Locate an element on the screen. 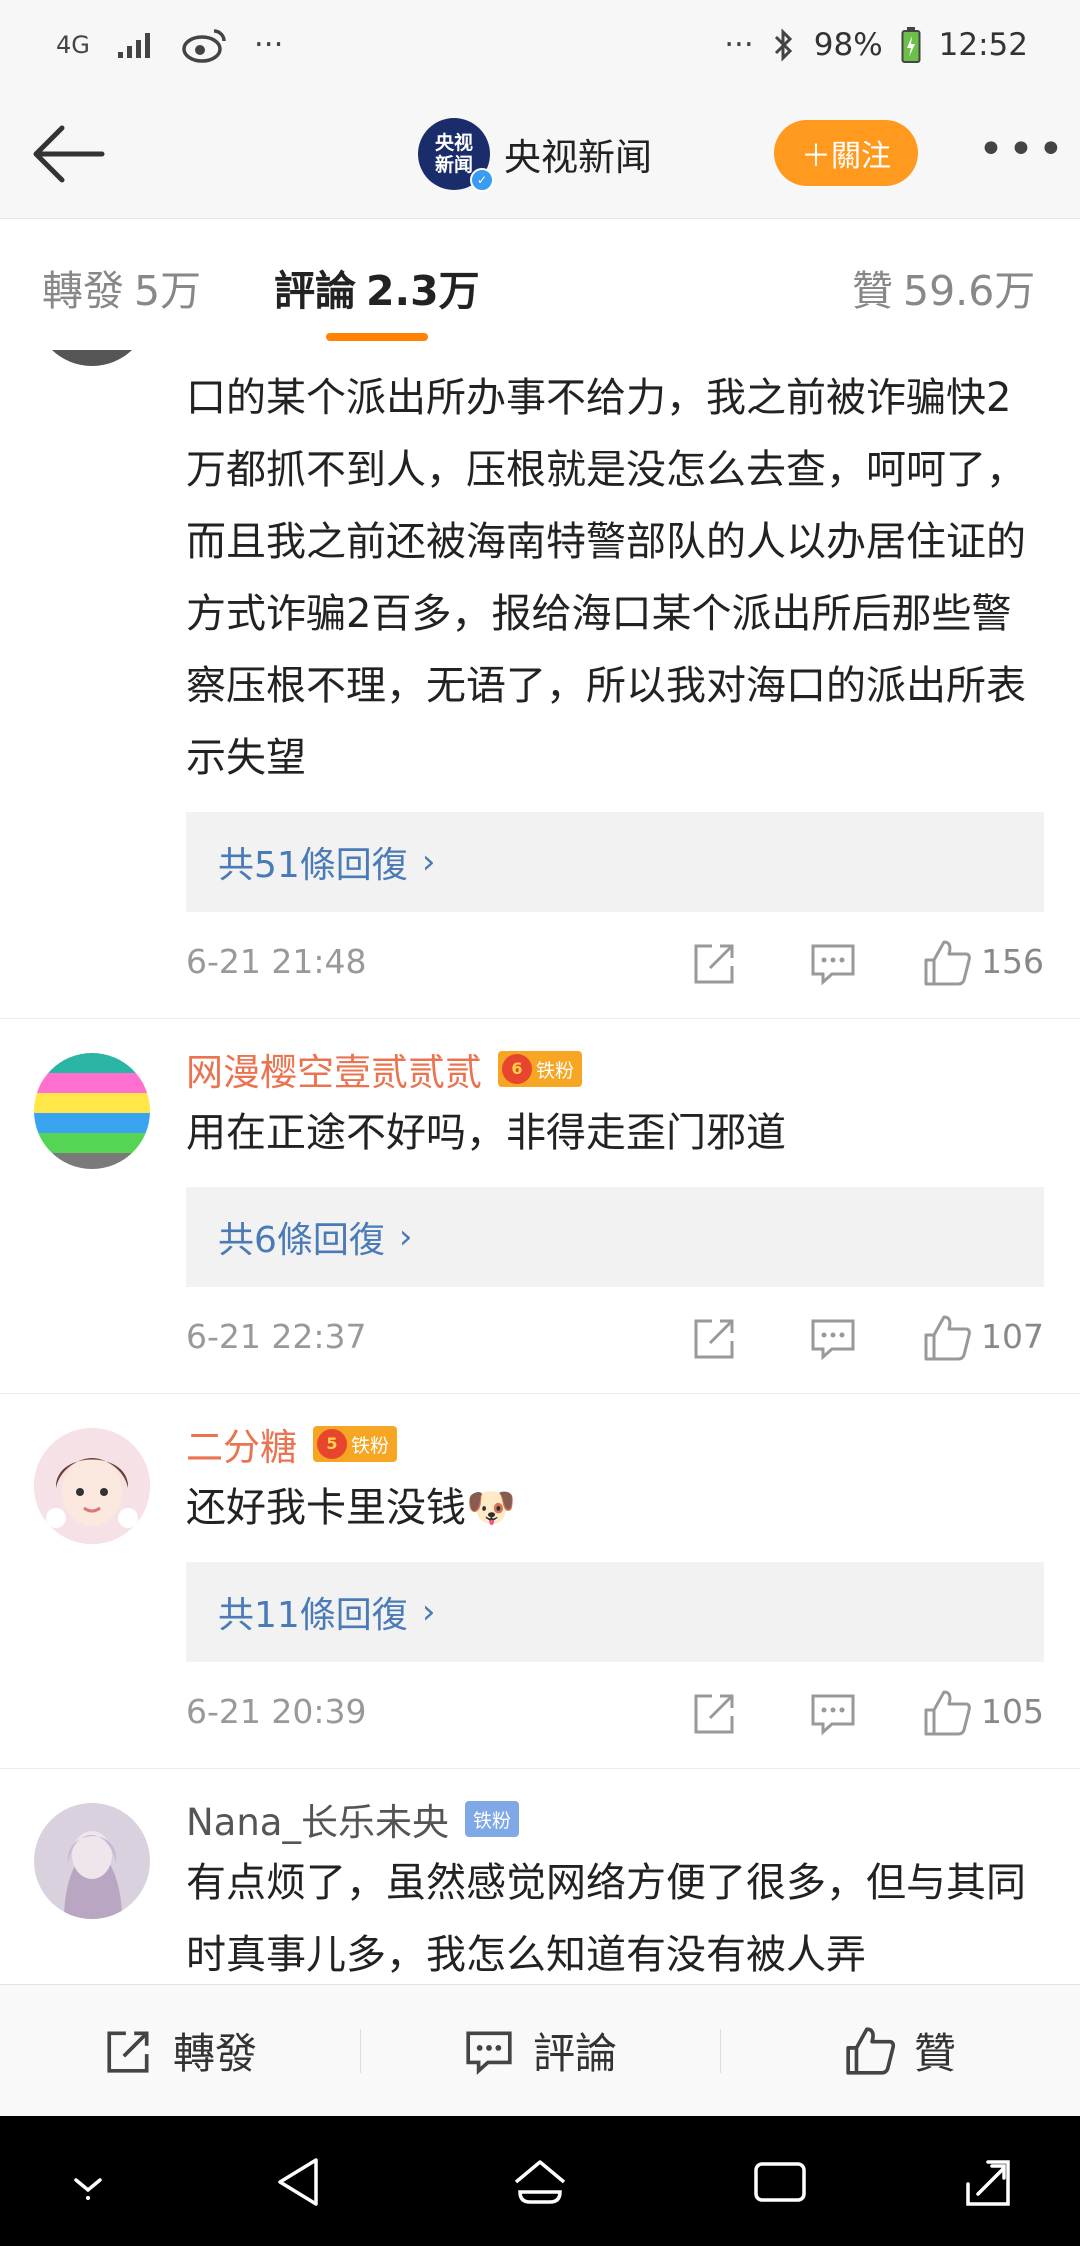  nav-home-icon is located at coordinates (540, 2182).